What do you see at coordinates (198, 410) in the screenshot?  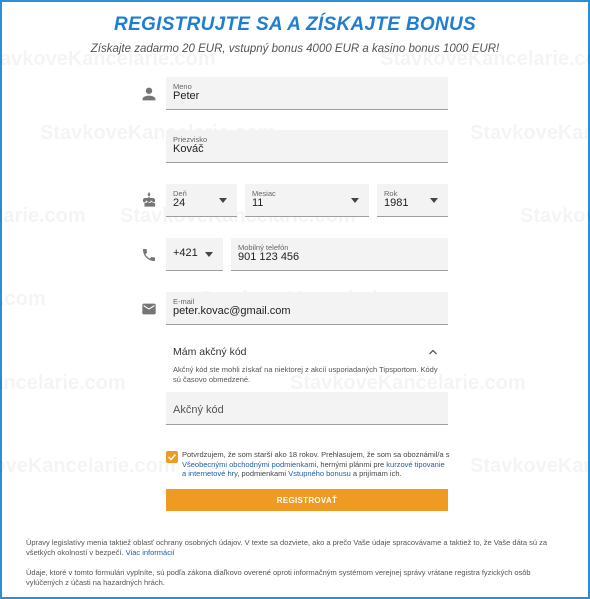 I see `promo-code-placeholder: Akčný kód` at bounding box center [198, 410].